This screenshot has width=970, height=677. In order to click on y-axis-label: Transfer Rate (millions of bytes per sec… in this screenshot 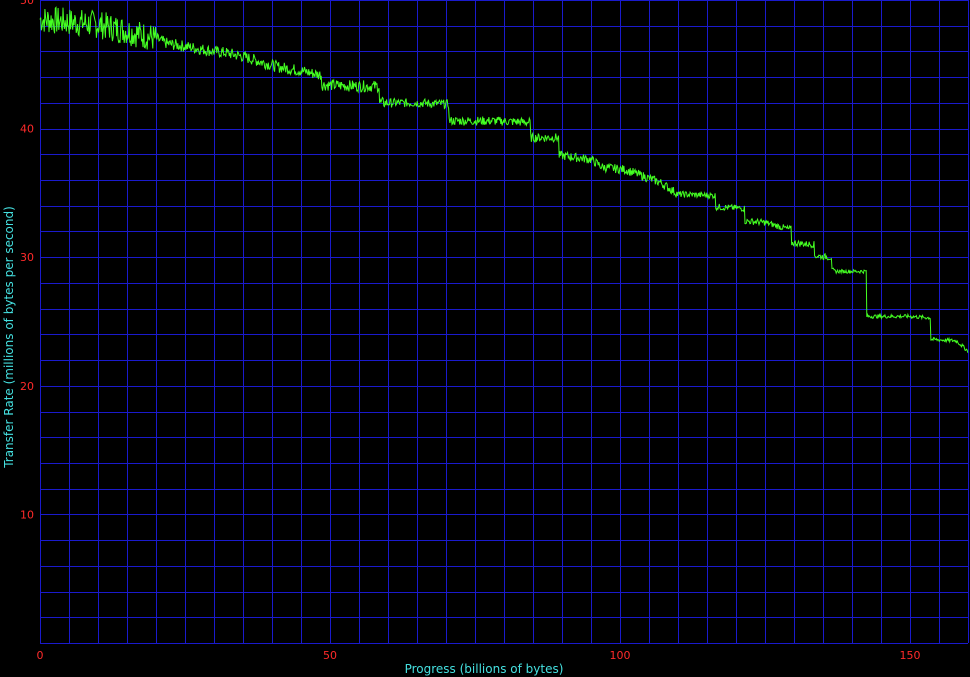, I will do `click(9, 337)`.